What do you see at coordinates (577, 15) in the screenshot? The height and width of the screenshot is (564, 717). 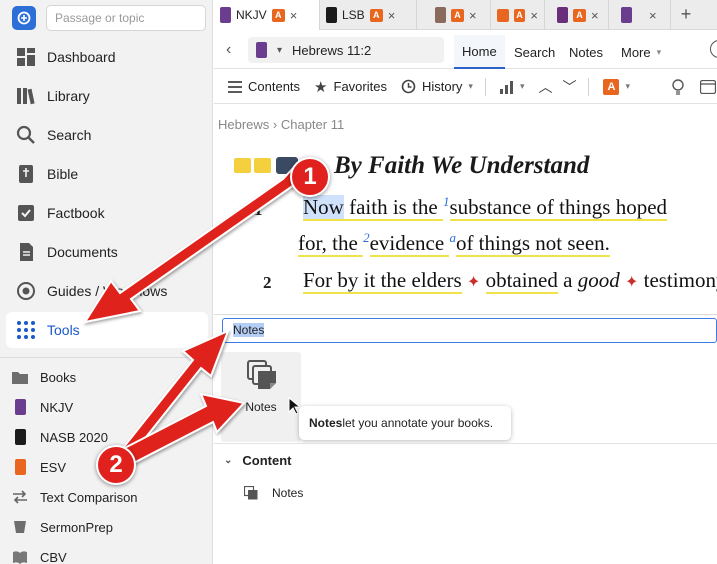 I see `tab-book-5: A ×` at bounding box center [577, 15].